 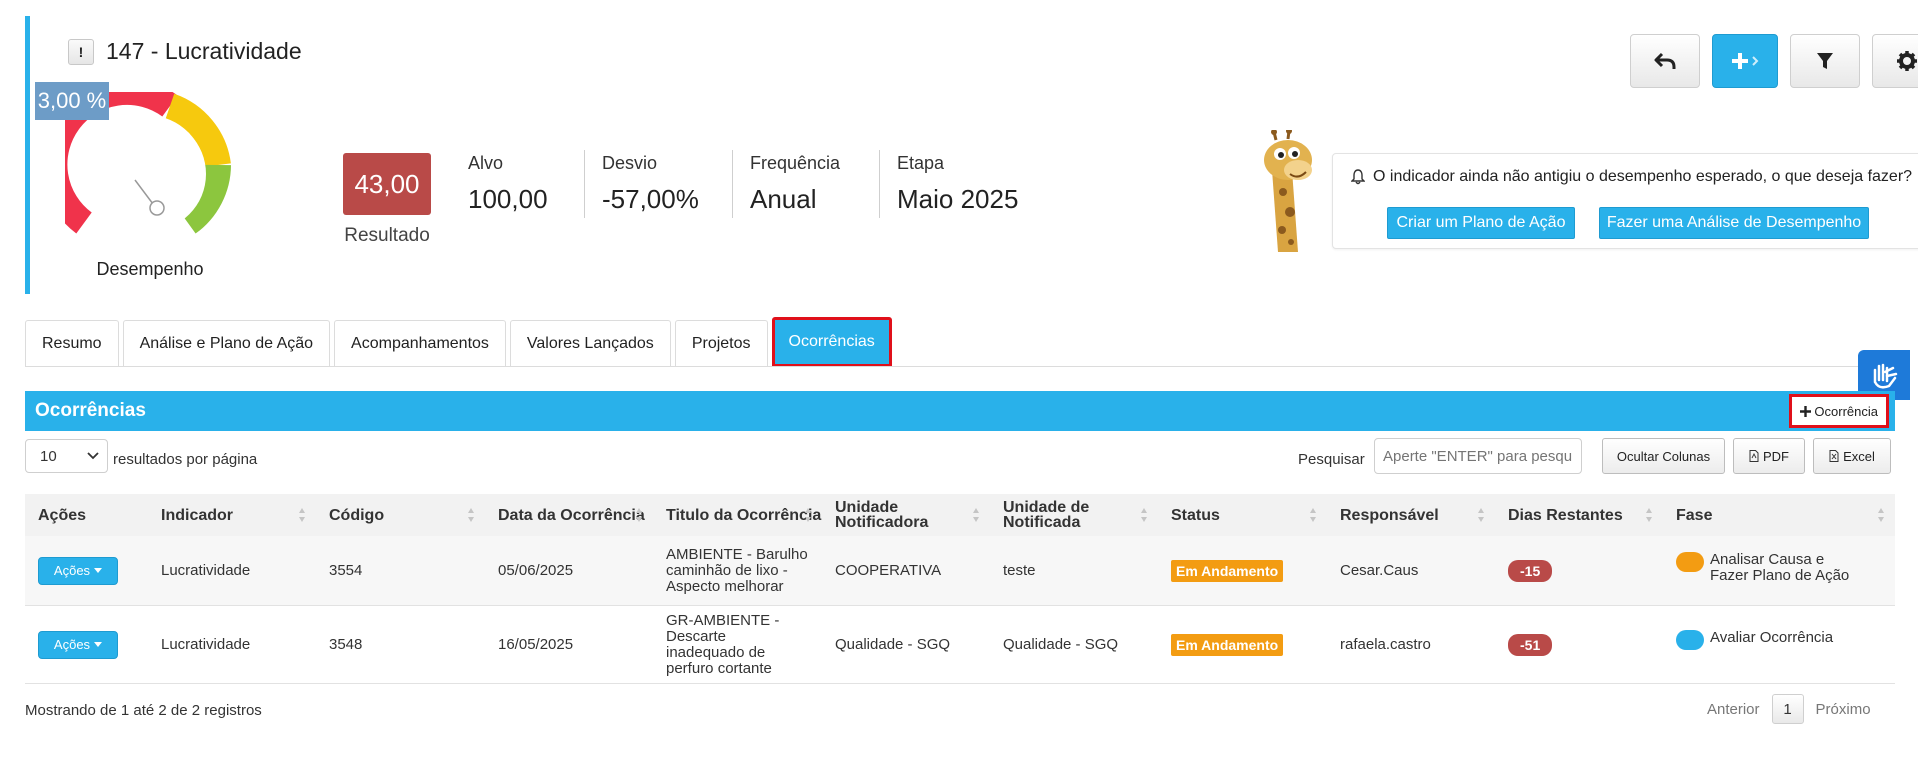 I want to click on column-header-indicador: Indicador, so click(x=232, y=515).